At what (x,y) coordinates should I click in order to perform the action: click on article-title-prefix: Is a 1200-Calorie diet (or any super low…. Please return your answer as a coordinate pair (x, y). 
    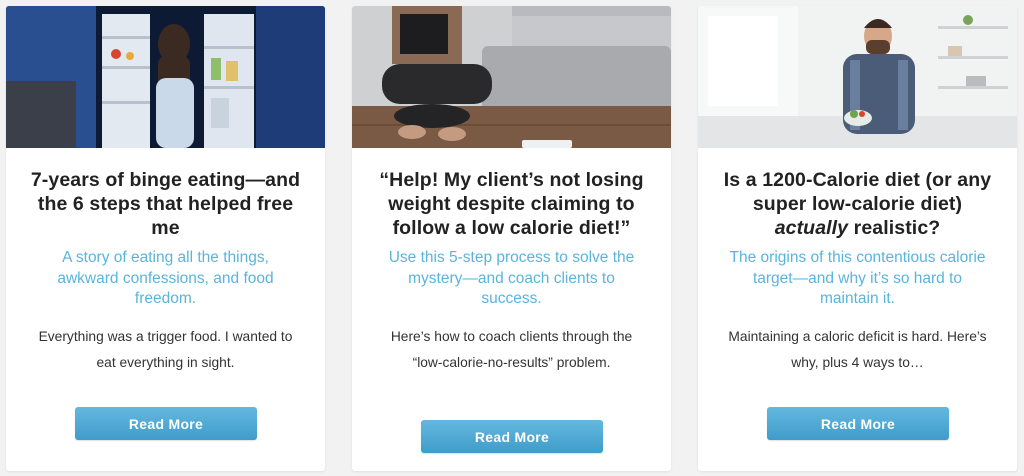
    Looking at the image, I should click on (857, 192).